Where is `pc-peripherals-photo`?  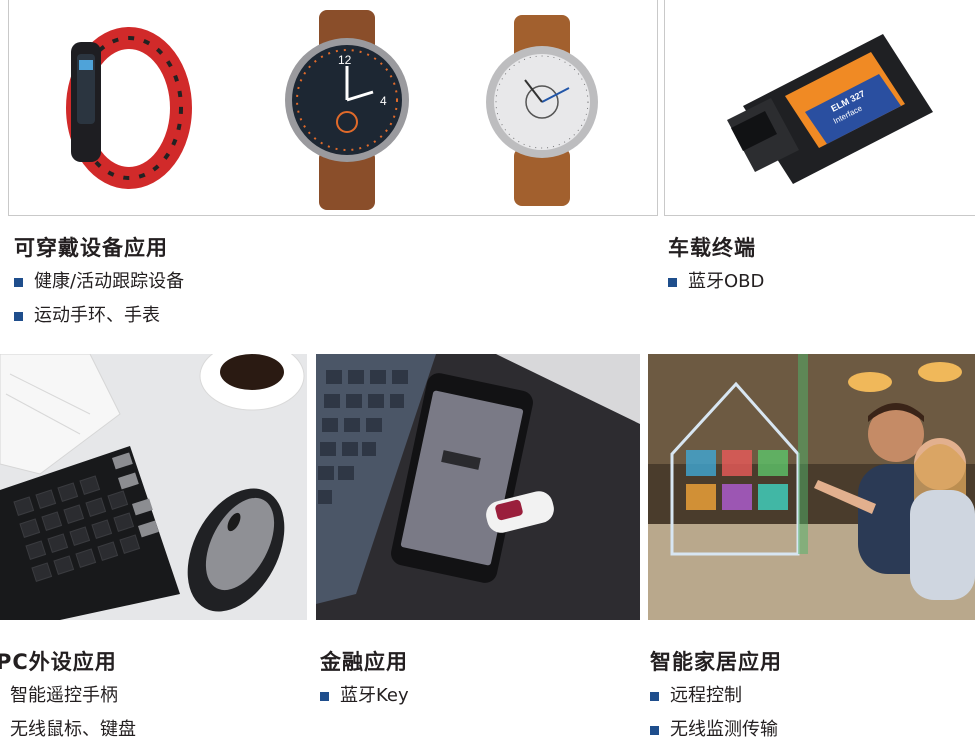 pc-peripherals-photo is located at coordinates (153, 487).